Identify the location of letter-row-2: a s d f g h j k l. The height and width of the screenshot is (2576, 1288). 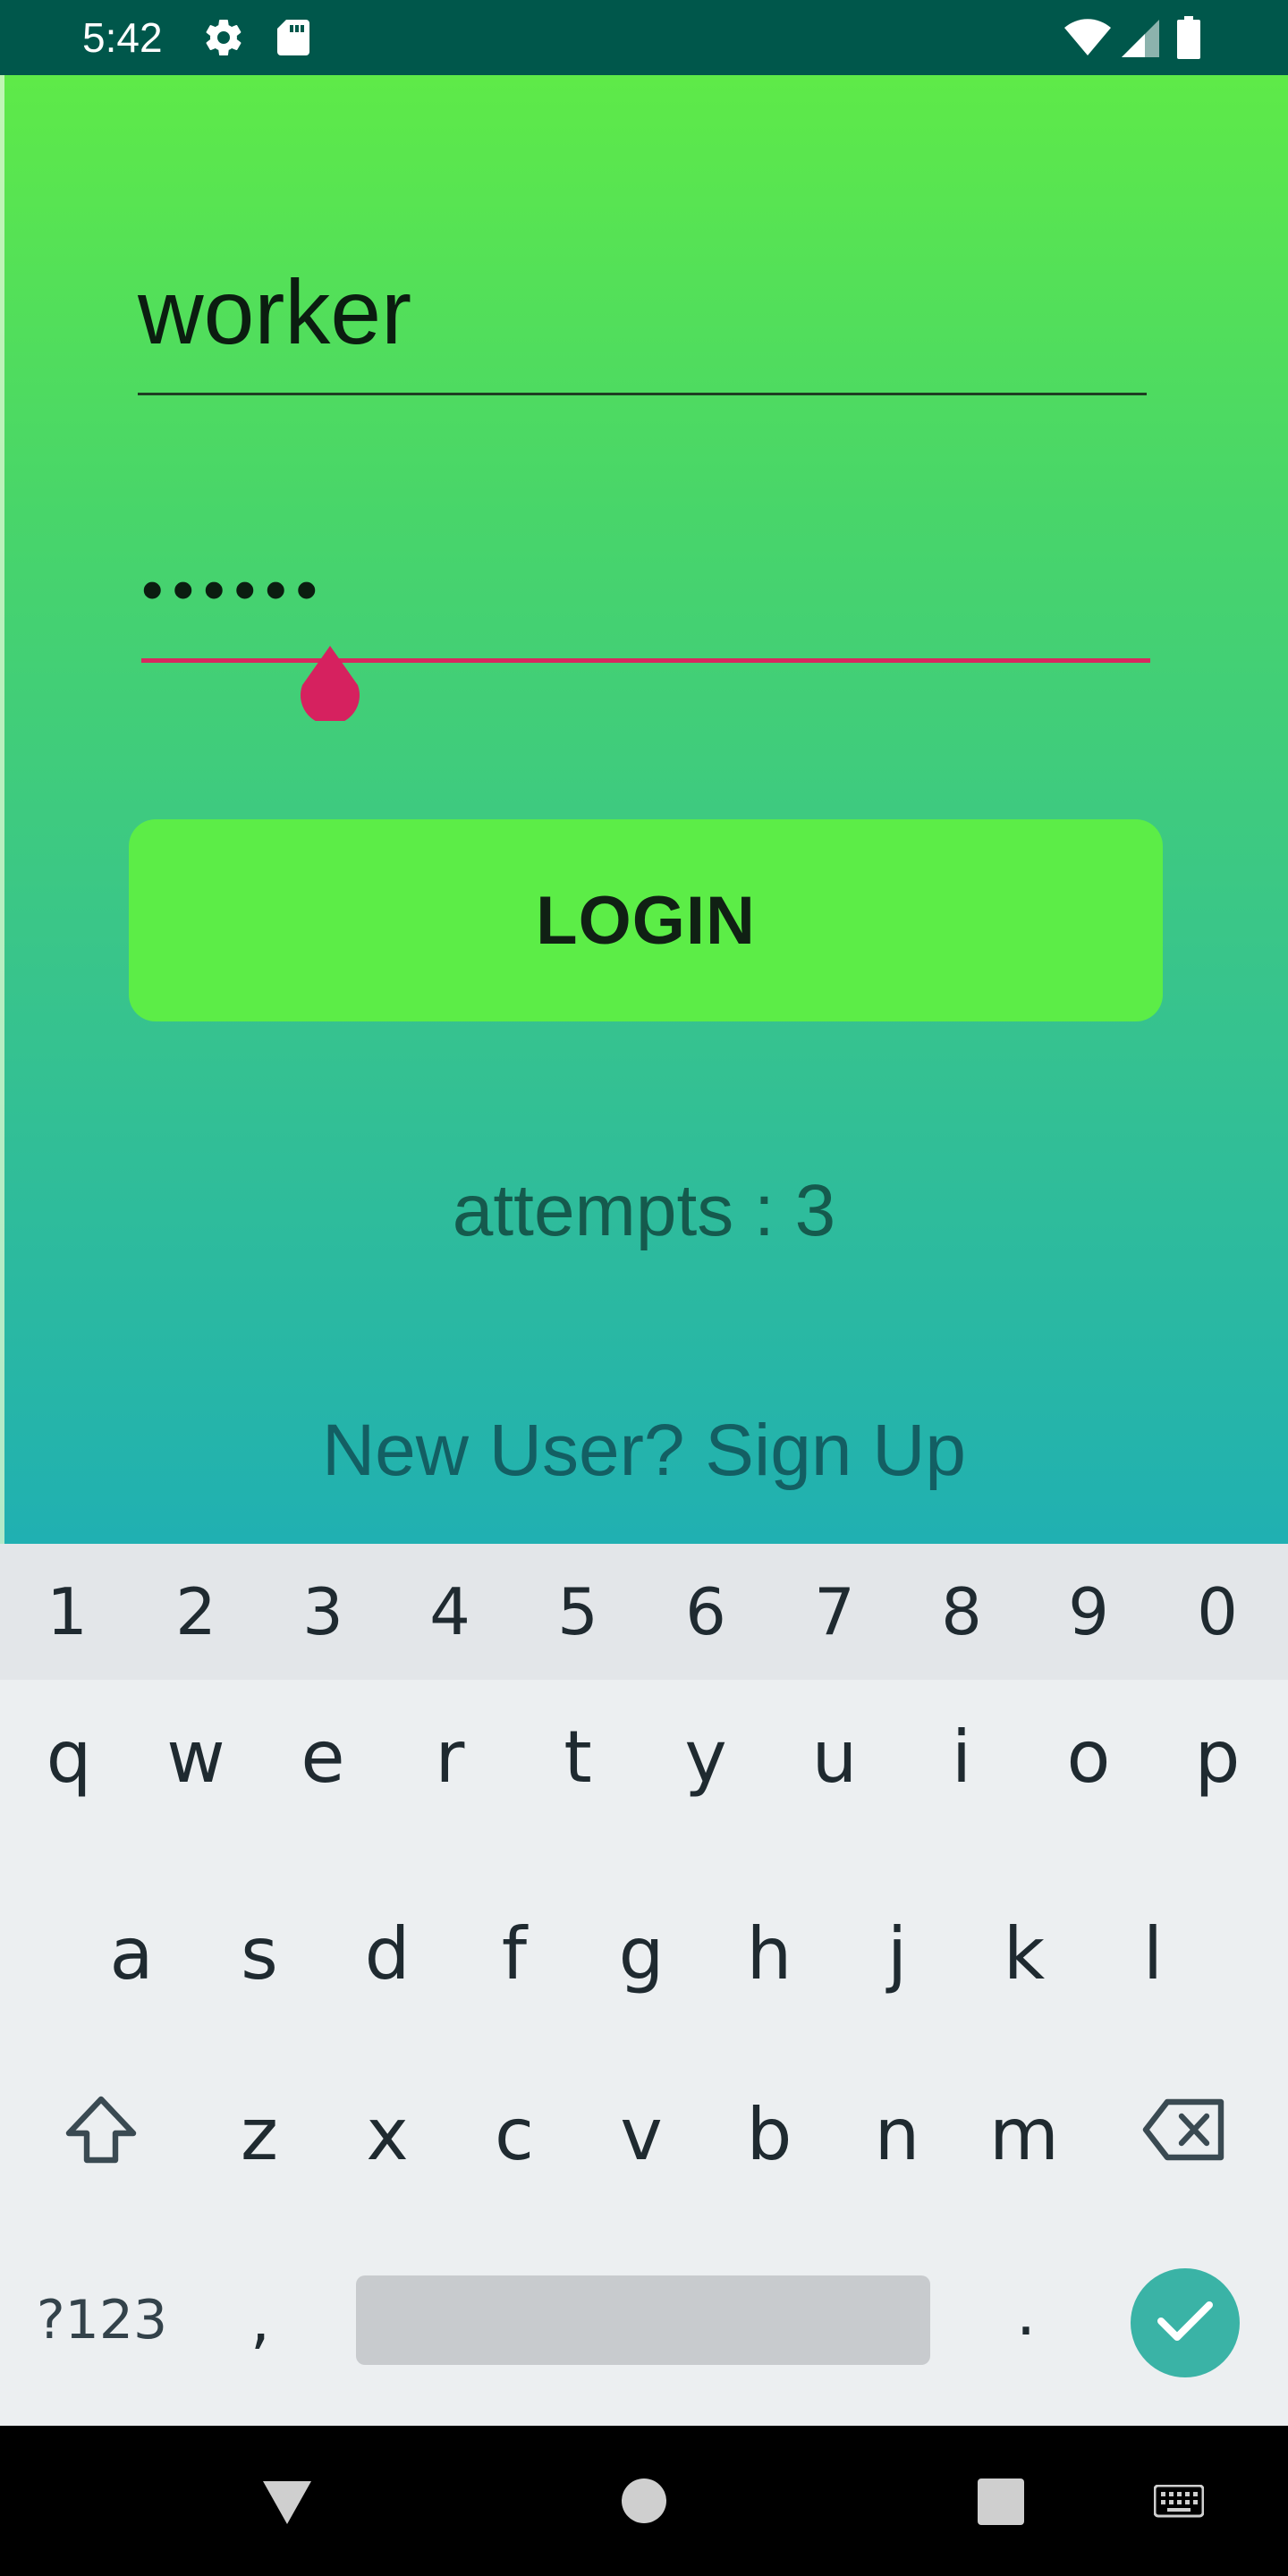
(644, 1949).